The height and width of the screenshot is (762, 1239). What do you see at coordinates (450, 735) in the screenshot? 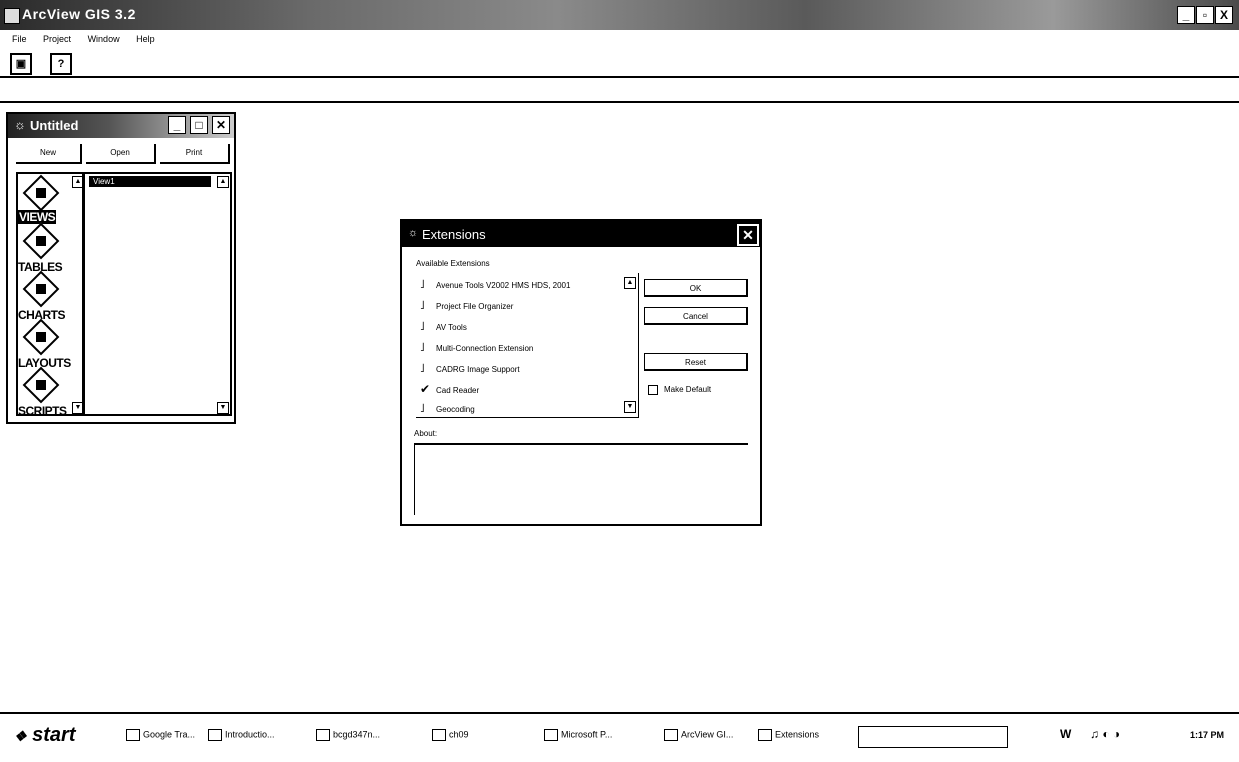
I see `taskbar-item: ch09` at bounding box center [450, 735].